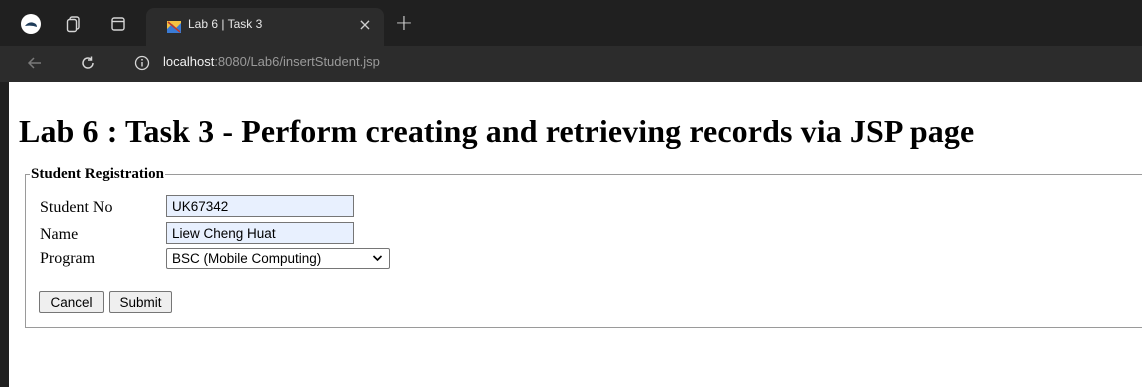 This screenshot has height=387, width=1142. What do you see at coordinates (174, 27) in the screenshot?
I see `favicon-icon` at bounding box center [174, 27].